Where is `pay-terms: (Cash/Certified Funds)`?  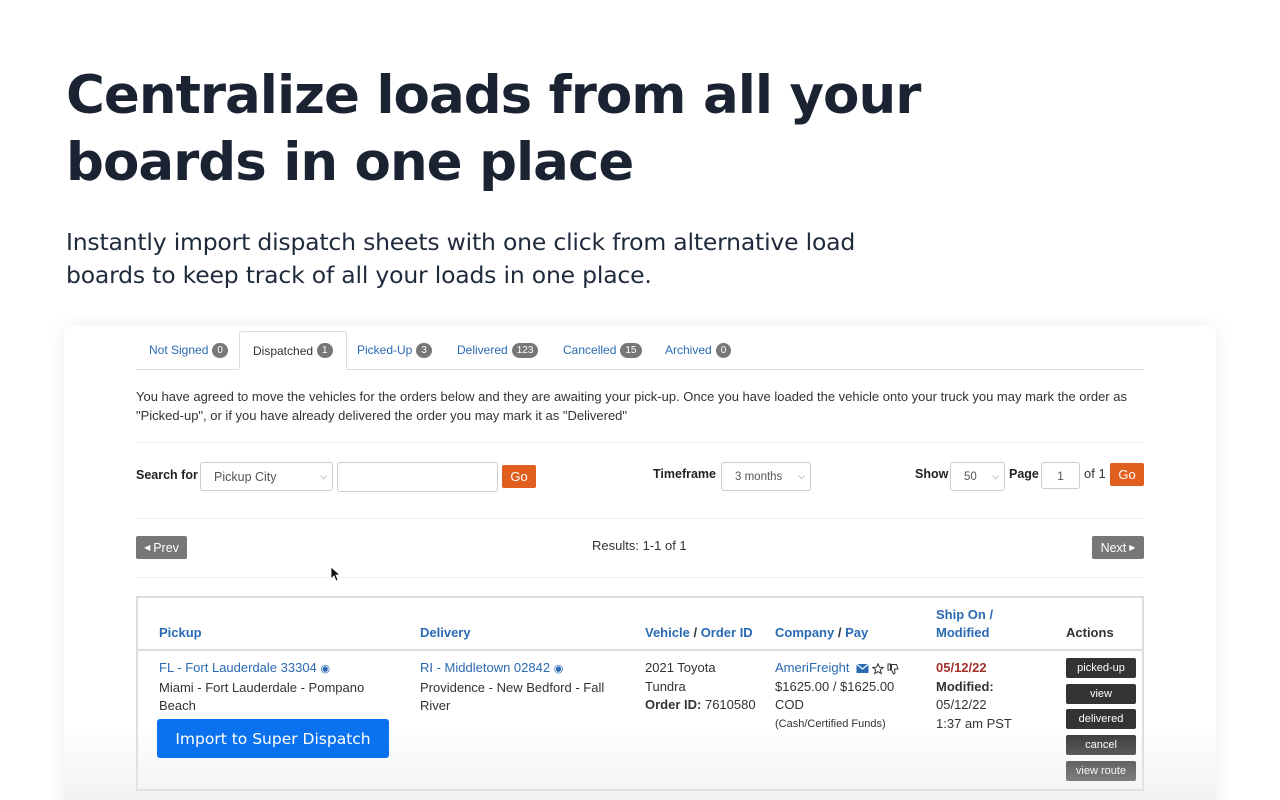
pay-terms: (Cash/Certified Funds) is located at coordinates (830, 723).